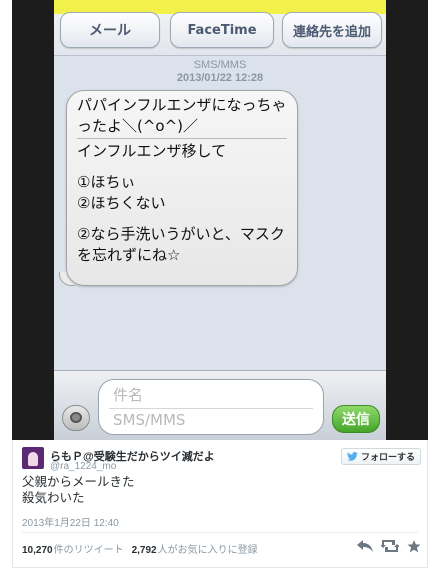  What do you see at coordinates (182, 115) in the screenshot?
I see `message-subject: パパインフルエンザになっちゃったよ＼(^o^)／` at bounding box center [182, 115].